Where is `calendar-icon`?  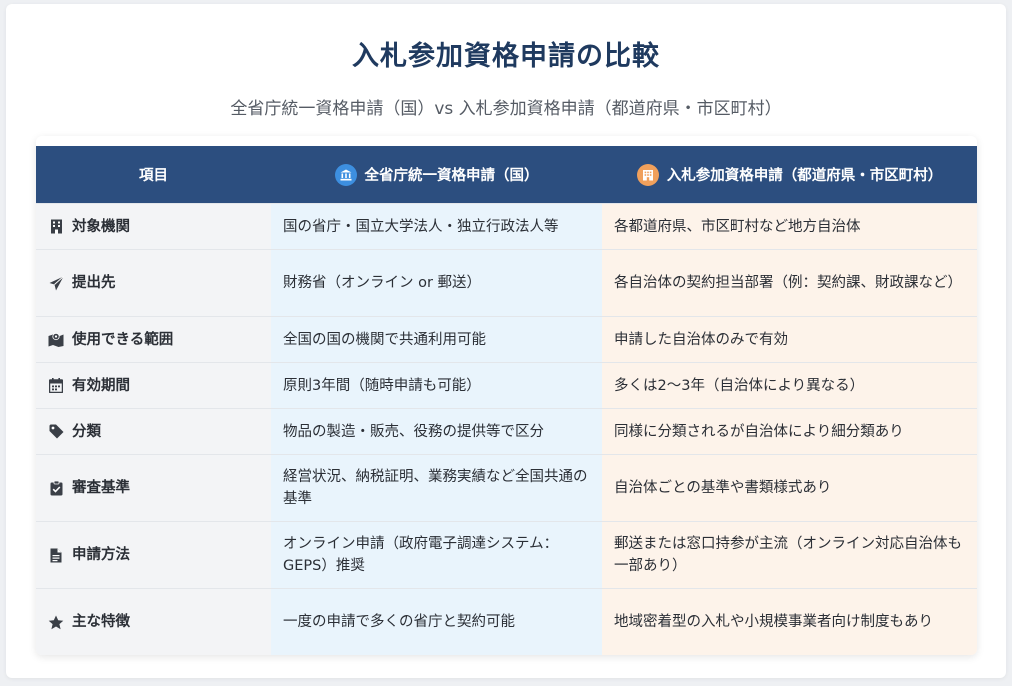 calendar-icon is located at coordinates (56, 386).